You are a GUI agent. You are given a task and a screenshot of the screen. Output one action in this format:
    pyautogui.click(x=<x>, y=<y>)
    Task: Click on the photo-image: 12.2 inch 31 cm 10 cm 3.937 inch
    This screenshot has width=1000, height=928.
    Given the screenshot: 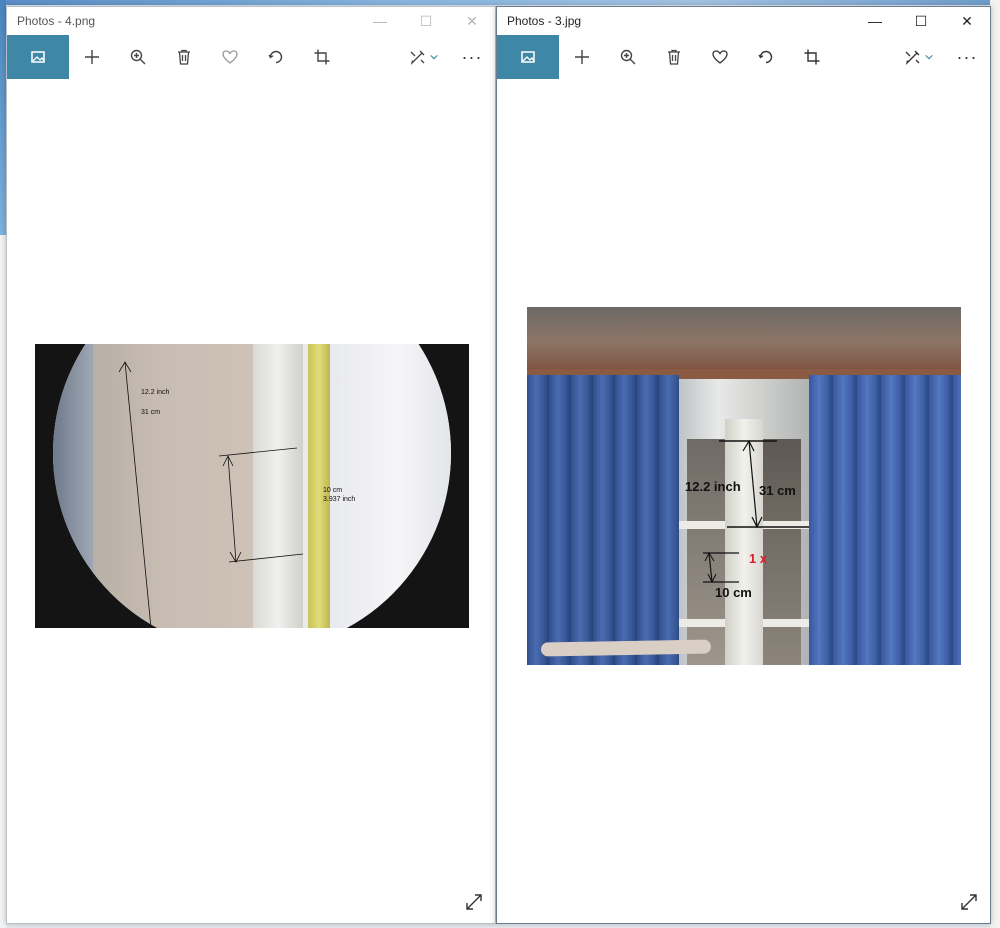 What is the action you would take?
    pyautogui.click(x=252, y=486)
    